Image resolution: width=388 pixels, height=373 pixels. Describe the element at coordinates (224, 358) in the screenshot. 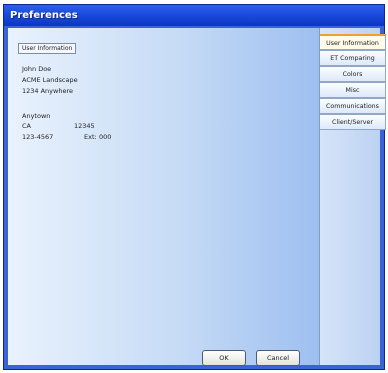

I see `ok-button: OK` at that location.